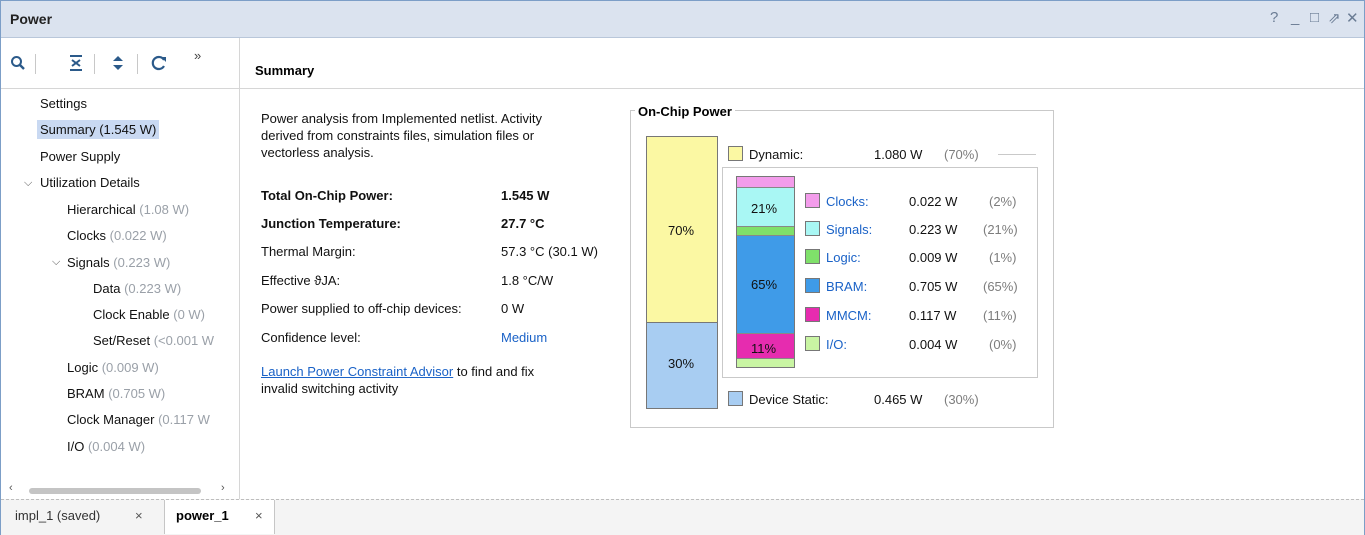  Describe the element at coordinates (802, 63) in the screenshot. I see `content-header: Summary` at that location.